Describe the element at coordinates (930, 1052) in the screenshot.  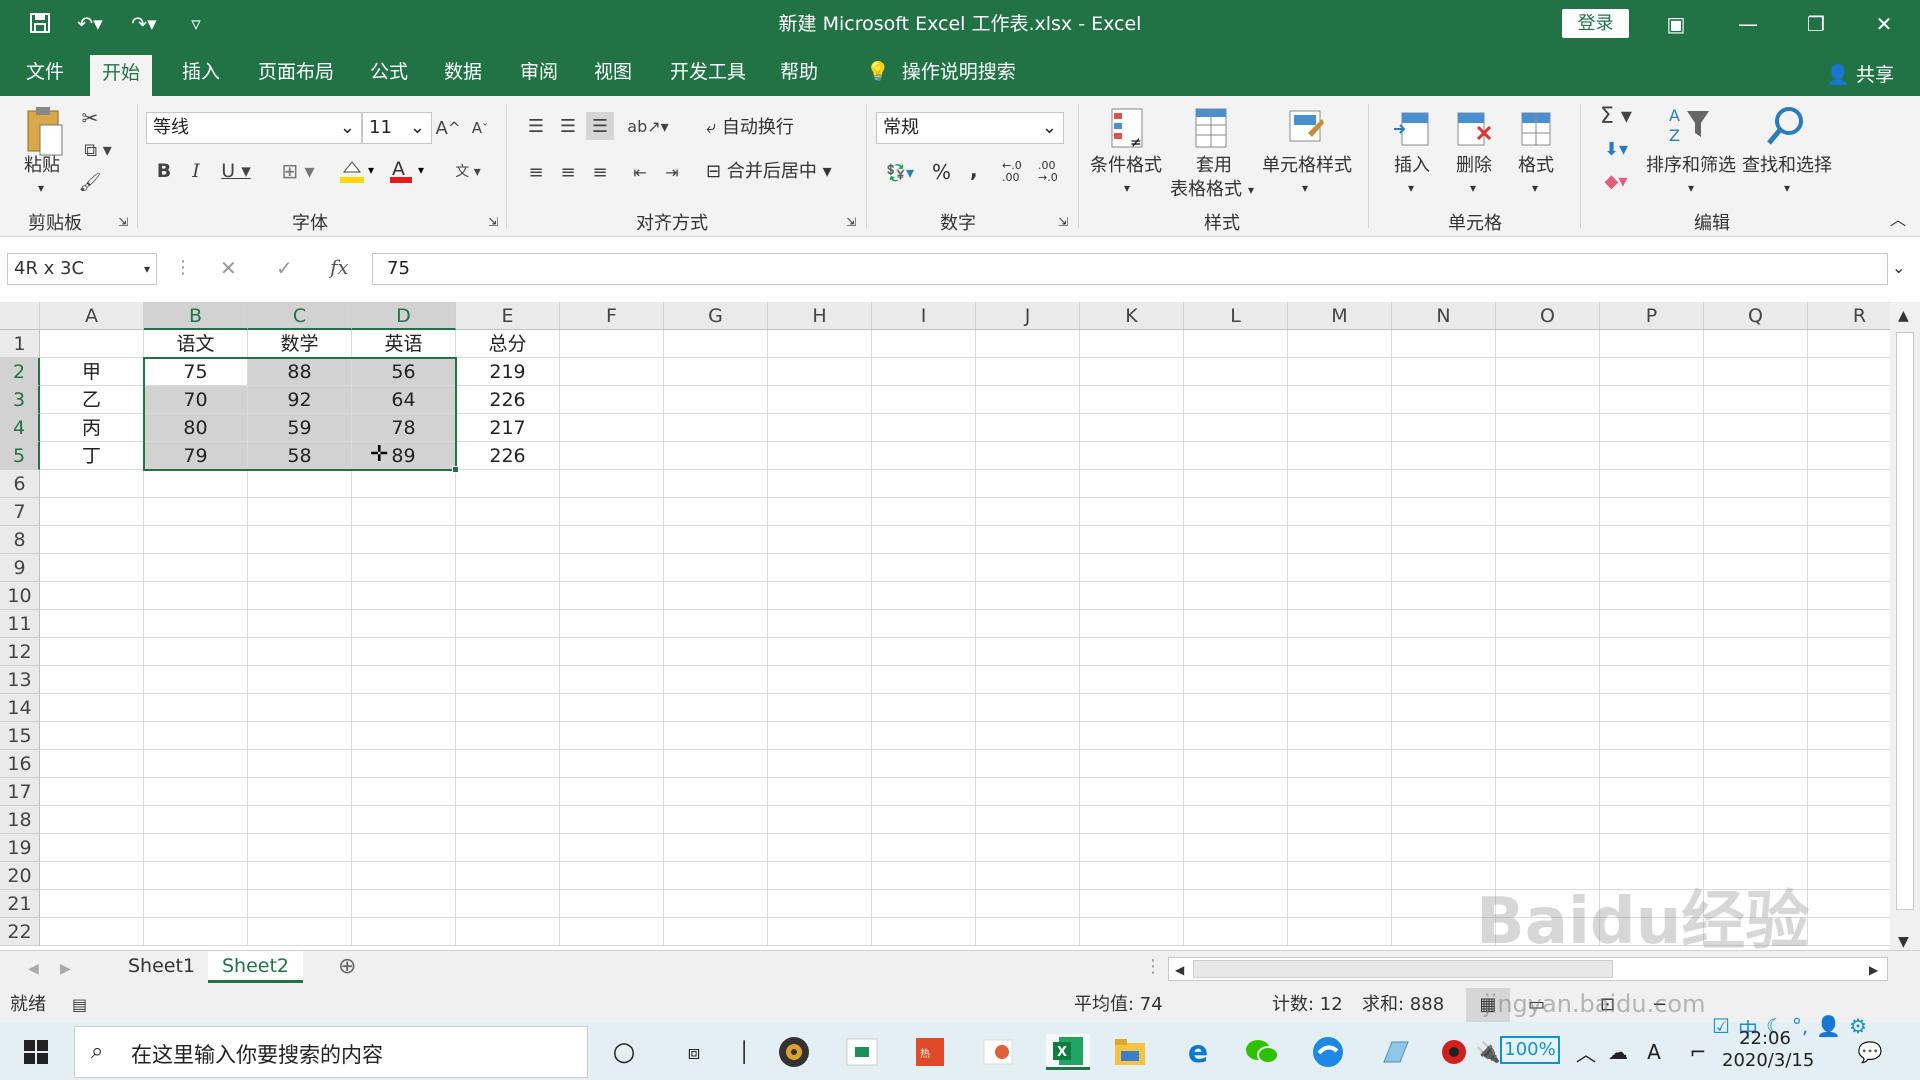
I see `app-icon-red: 热` at that location.